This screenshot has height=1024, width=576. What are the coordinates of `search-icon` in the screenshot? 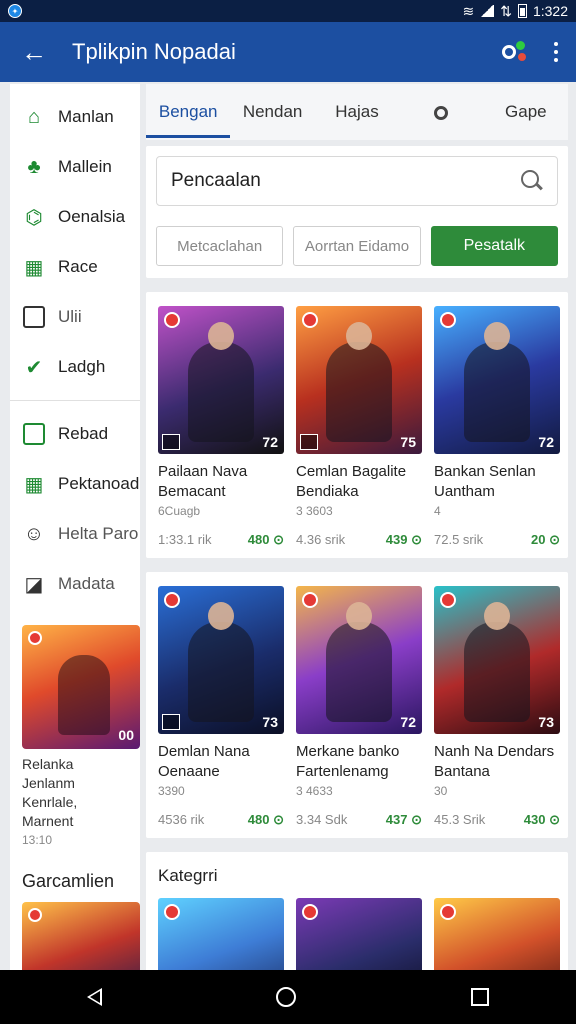 It's located at (532, 181).